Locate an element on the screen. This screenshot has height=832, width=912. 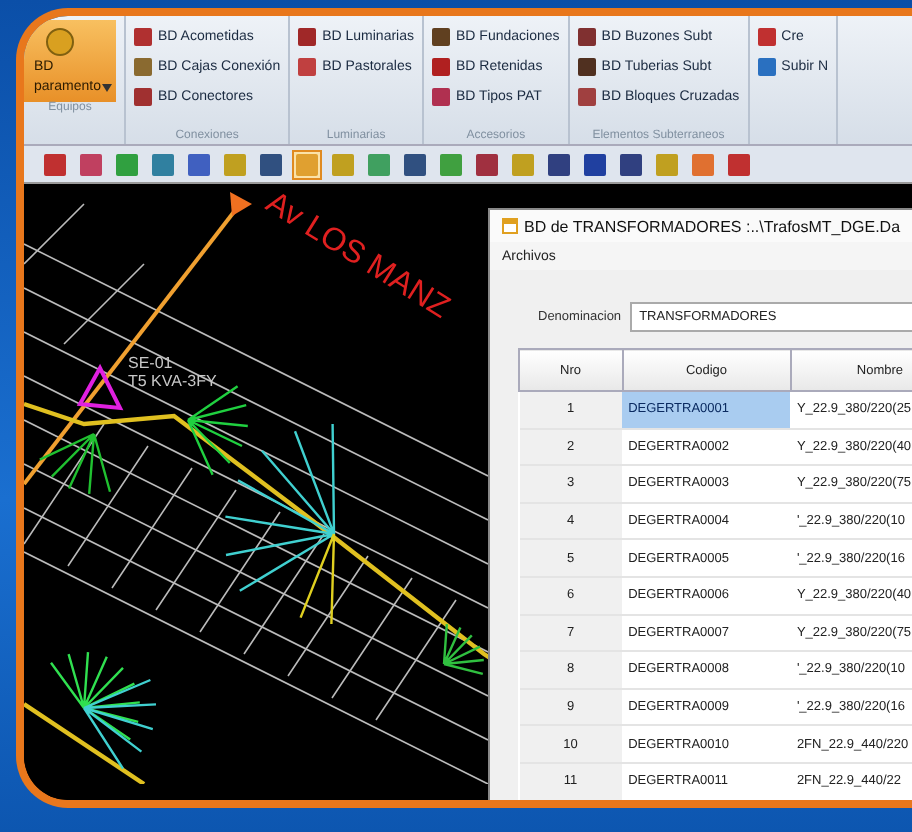
substation-label: SE-01 is located at coordinates (150, 363).